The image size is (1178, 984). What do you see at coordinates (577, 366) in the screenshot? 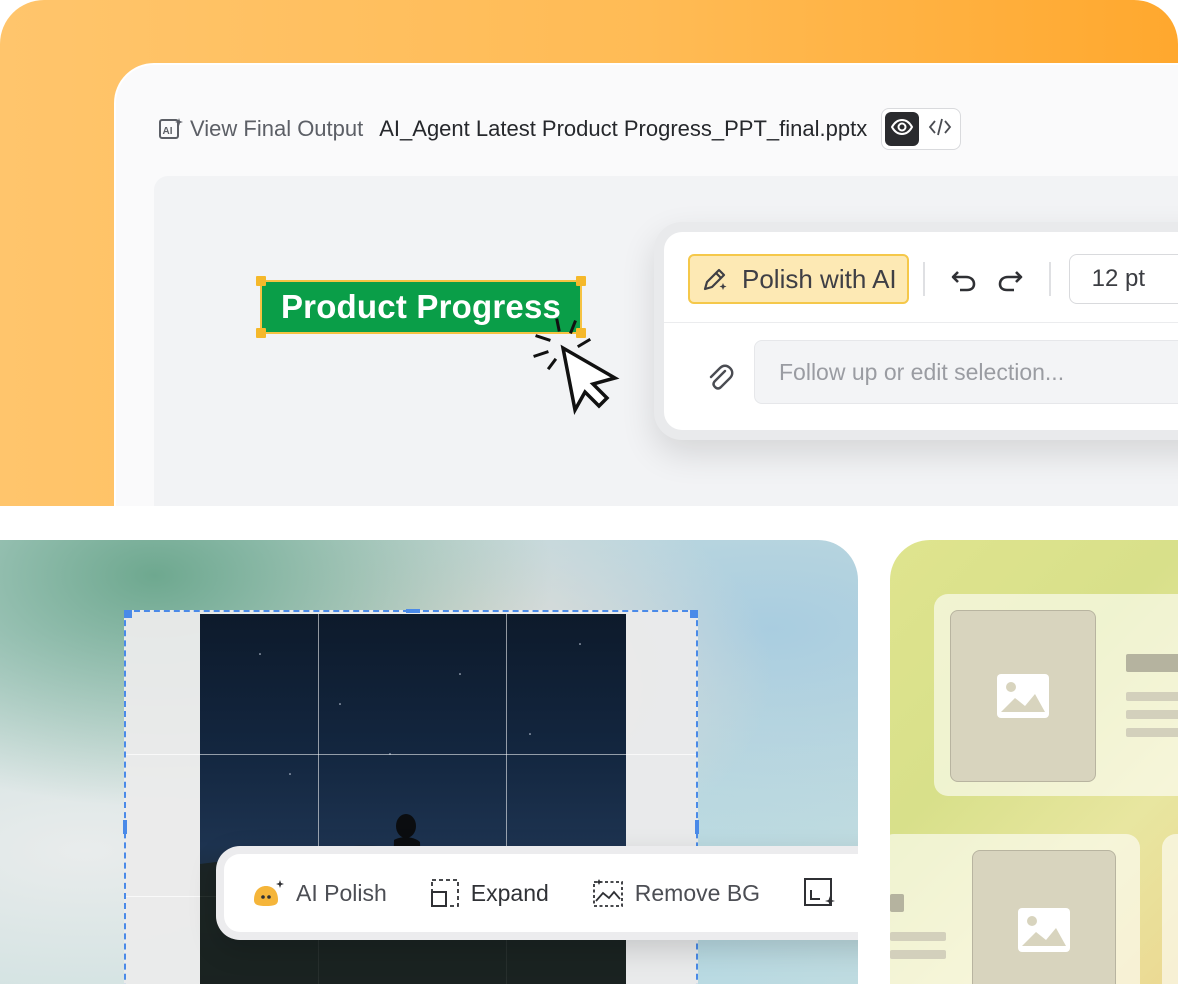
I see `click-cursor-icon` at bounding box center [577, 366].